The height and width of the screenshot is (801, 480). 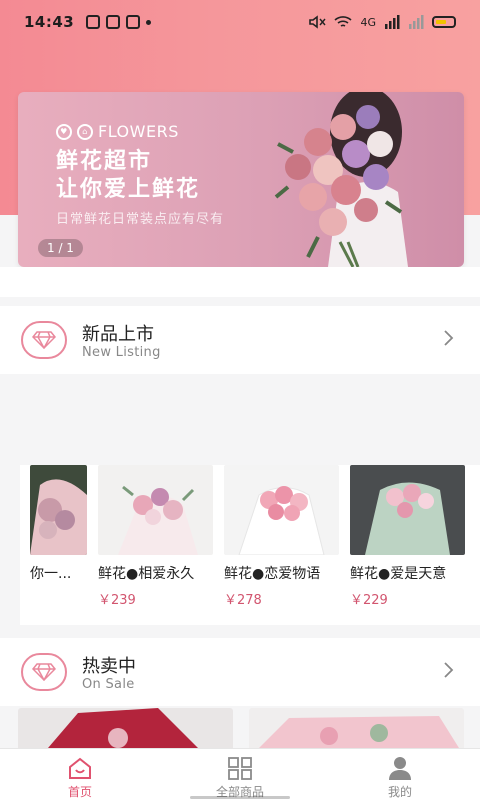 I want to click on section-subtitle: New Listing, so click(x=121, y=352).